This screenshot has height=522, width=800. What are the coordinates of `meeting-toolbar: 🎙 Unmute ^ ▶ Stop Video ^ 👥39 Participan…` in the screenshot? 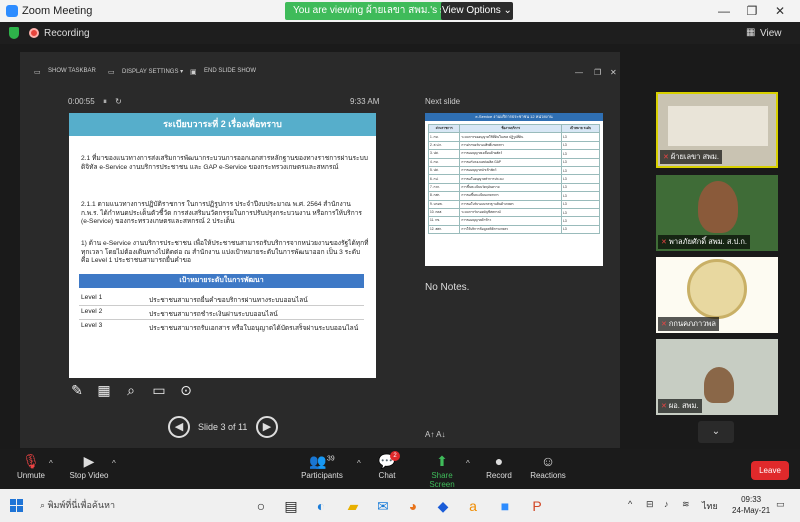 It's located at (400, 469).